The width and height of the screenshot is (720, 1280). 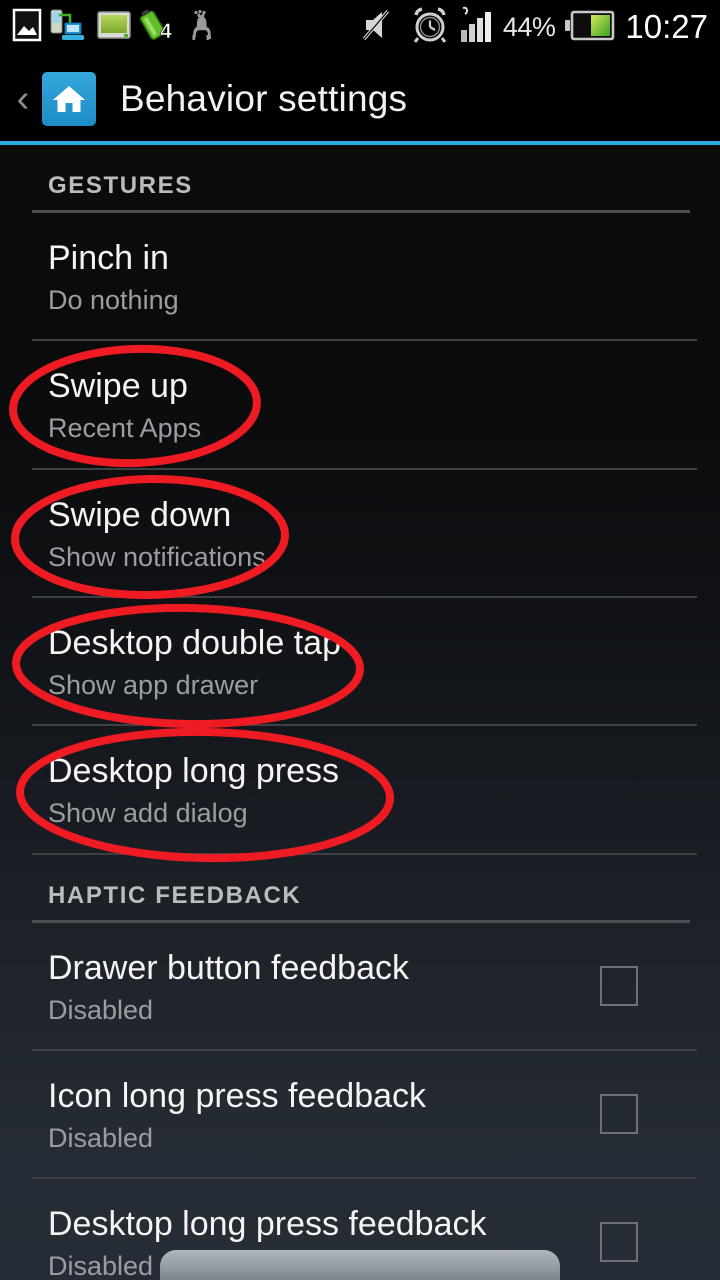 I want to click on settings-row-subtitle: Recent Apps, so click(x=125, y=428).